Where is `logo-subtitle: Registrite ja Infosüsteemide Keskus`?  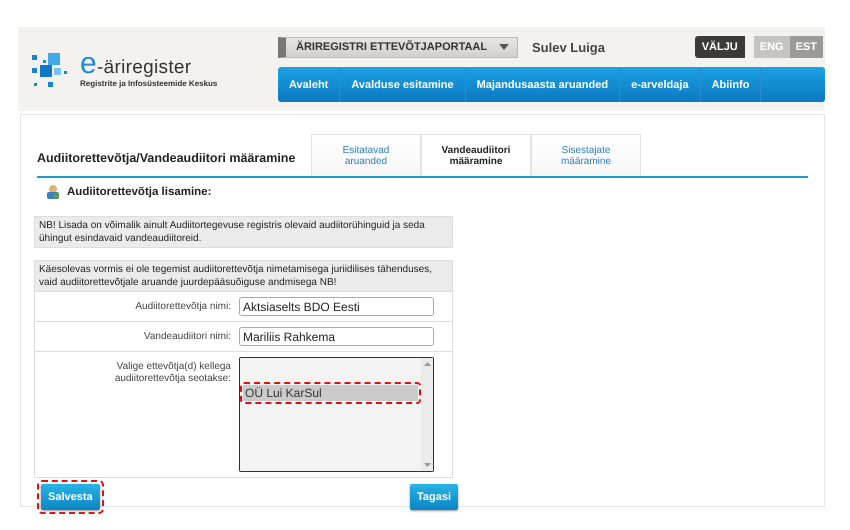
logo-subtitle: Registrite ja Infosüsteemide Keskus is located at coordinates (149, 83).